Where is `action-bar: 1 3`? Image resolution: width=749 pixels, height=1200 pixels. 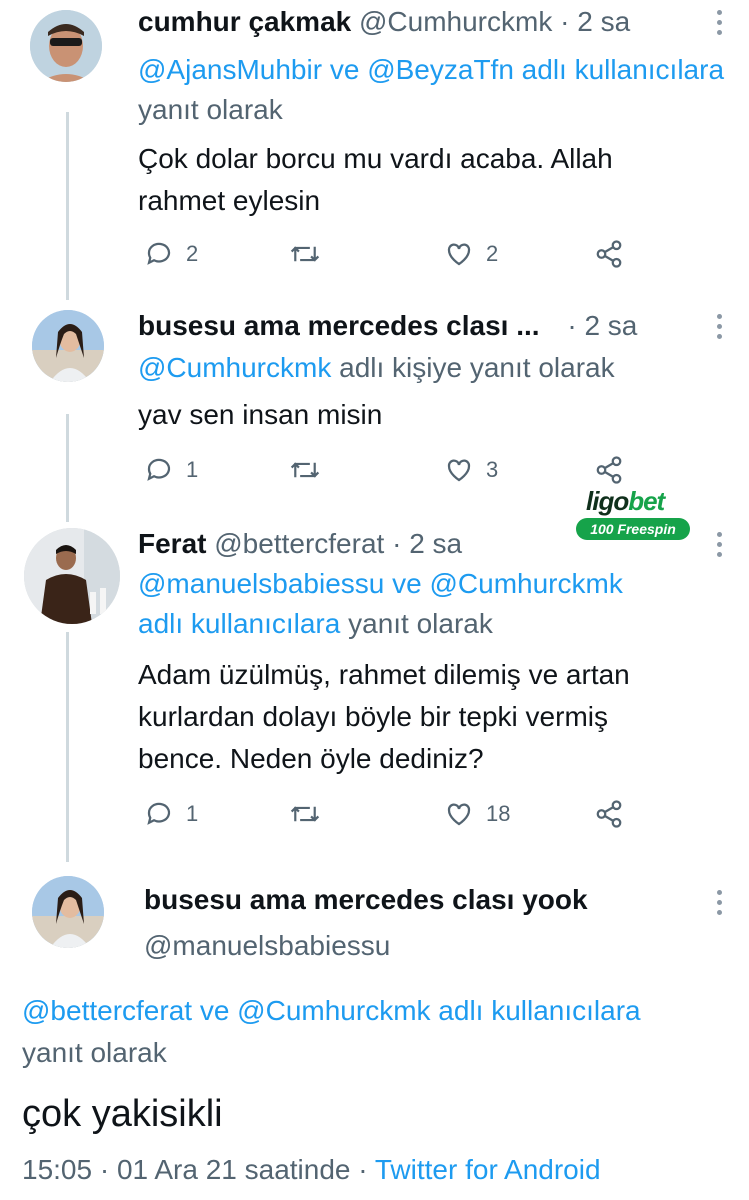
action-bar: 1 3 is located at coordinates (388, 470).